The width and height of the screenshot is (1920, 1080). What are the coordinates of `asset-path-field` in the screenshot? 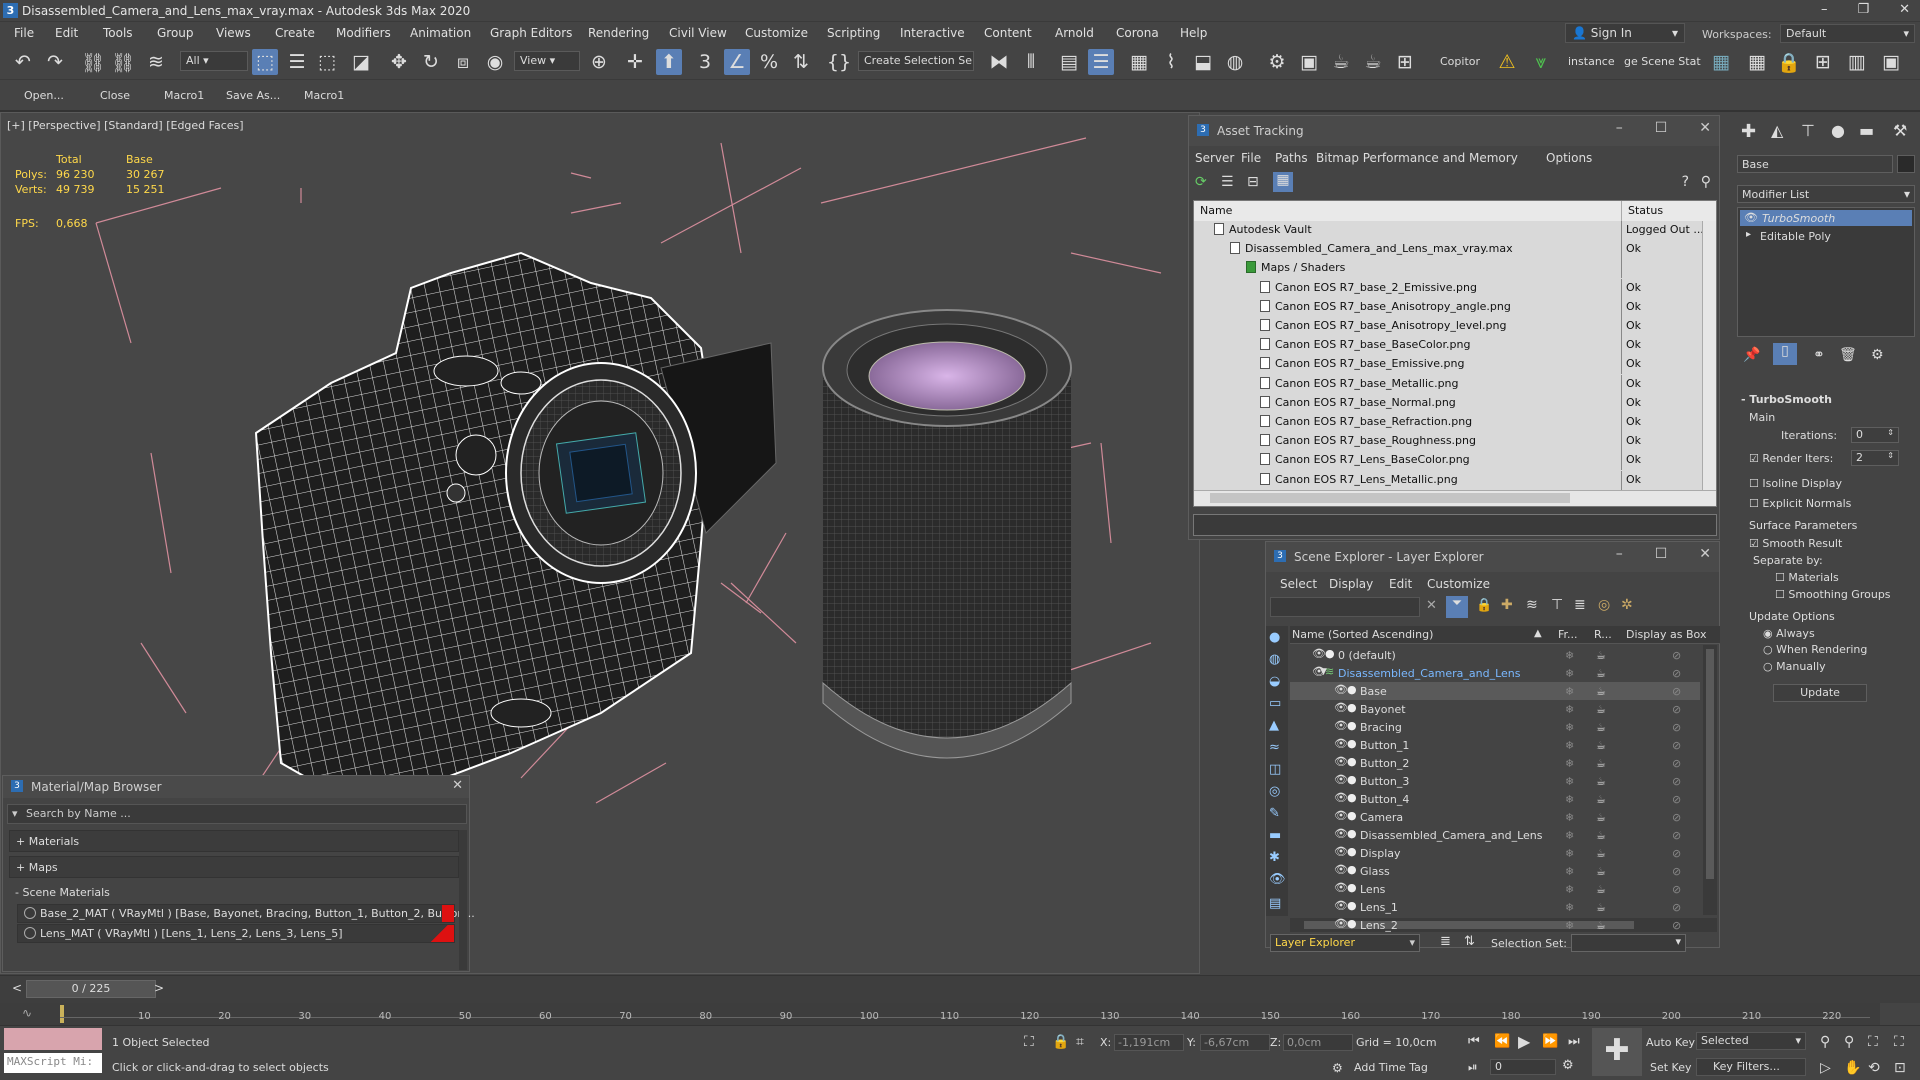 It's located at (1455, 525).